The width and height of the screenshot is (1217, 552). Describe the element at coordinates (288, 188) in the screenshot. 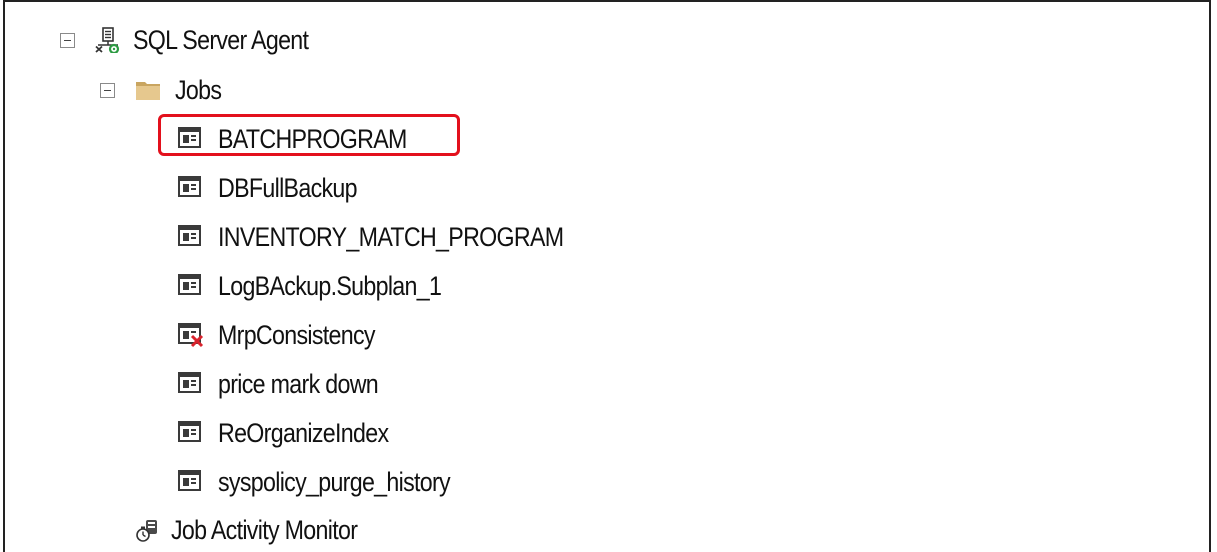

I see `tree-node-label: DBFullBackup` at that location.